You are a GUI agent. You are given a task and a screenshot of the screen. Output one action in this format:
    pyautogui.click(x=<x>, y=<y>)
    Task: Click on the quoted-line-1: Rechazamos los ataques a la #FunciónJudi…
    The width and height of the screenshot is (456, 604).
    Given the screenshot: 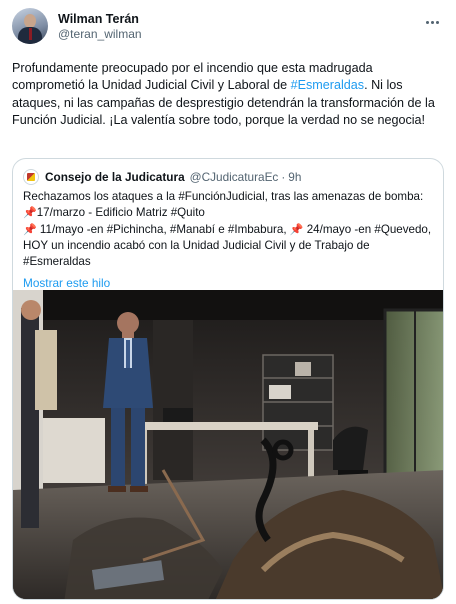 What is the action you would take?
    pyautogui.click(x=223, y=196)
    